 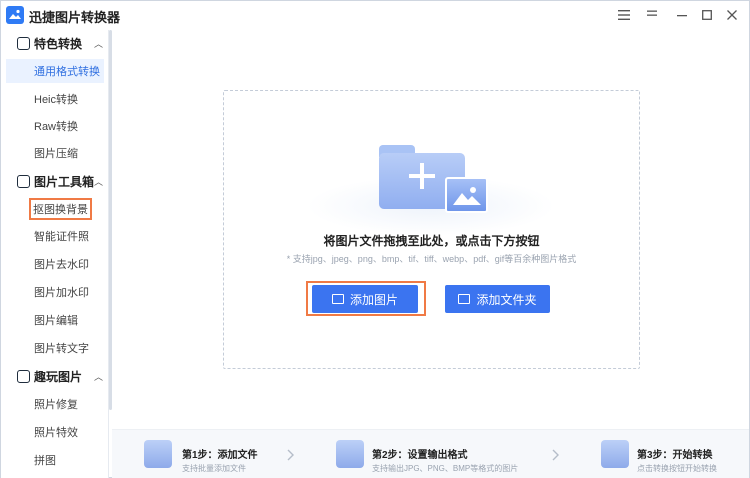 What do you see at coordinates (220, 455) in the screenshot?
I see `step-title: 第1步：添加文件` at bounding box center [220, 455].